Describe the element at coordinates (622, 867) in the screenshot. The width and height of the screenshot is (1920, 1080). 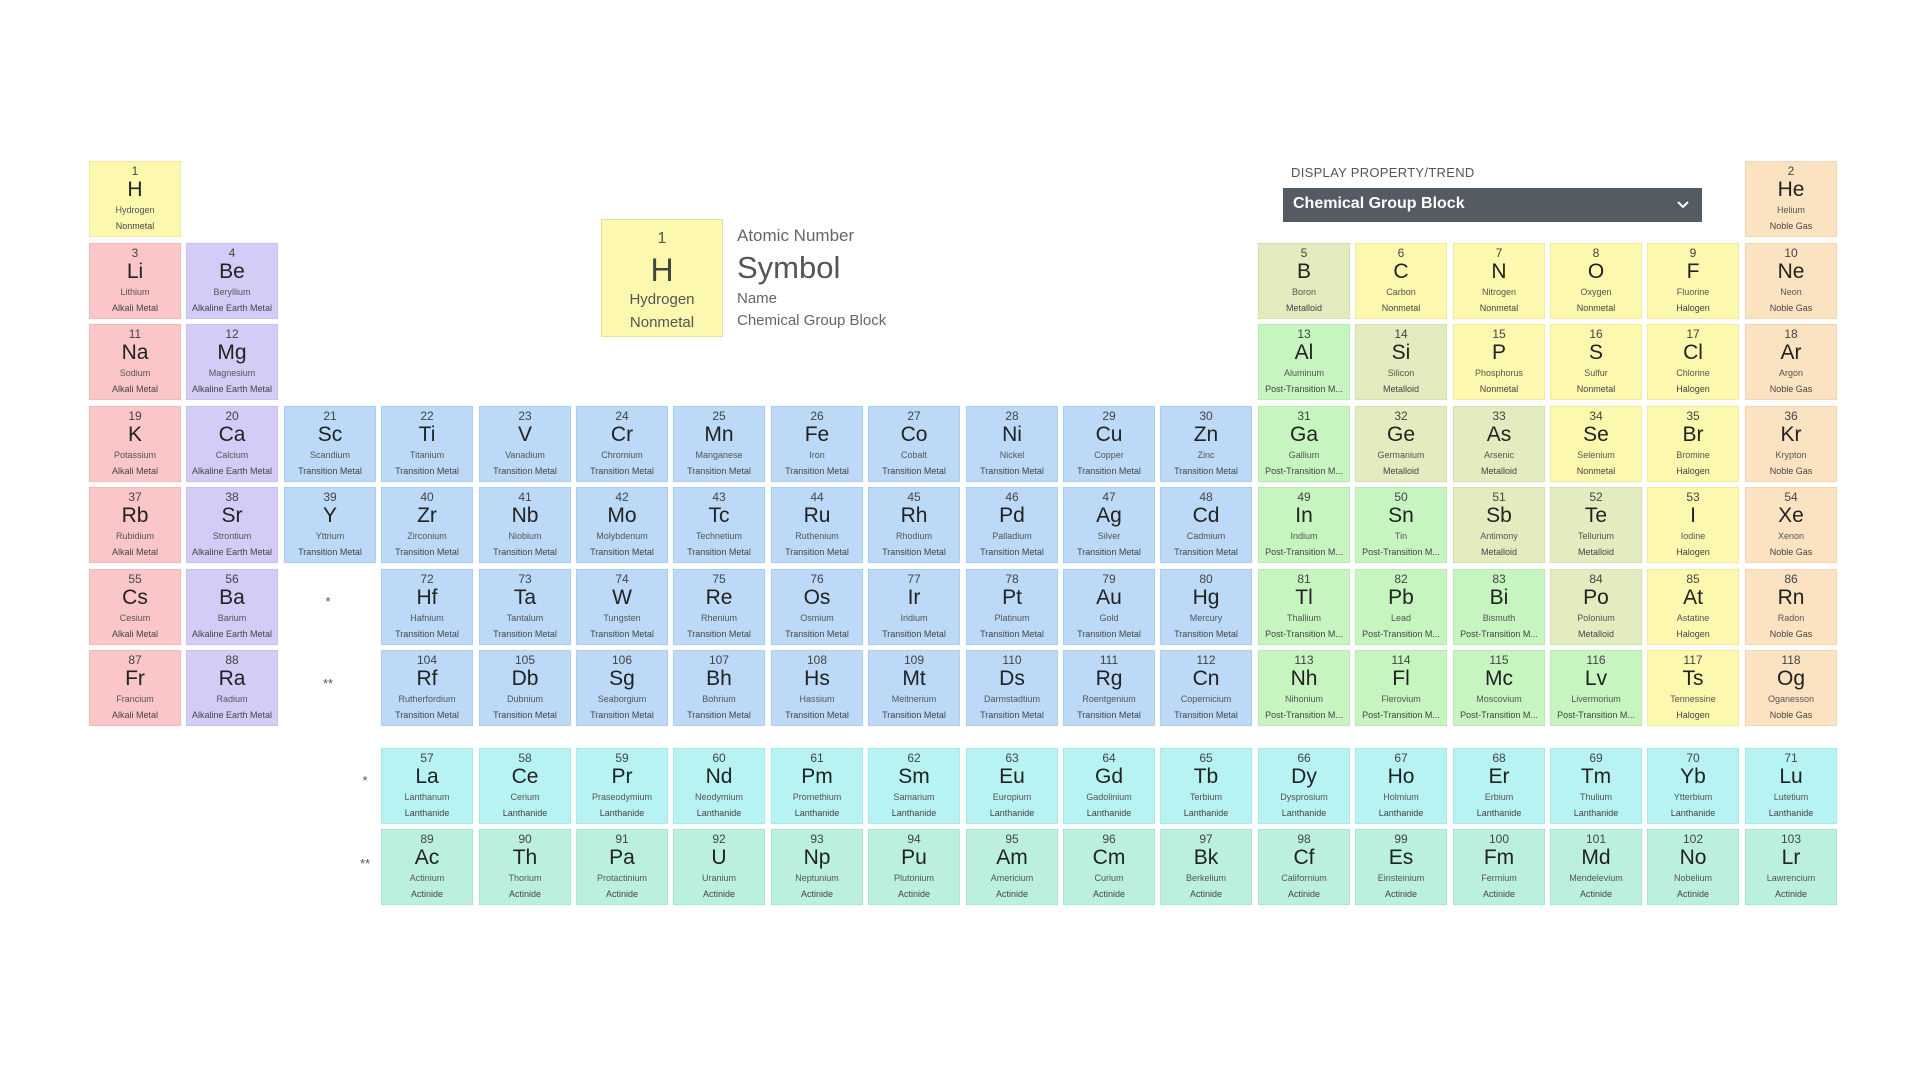
I see `element-cell-pa: 91 Pa Protactinium Actinide` at that location.